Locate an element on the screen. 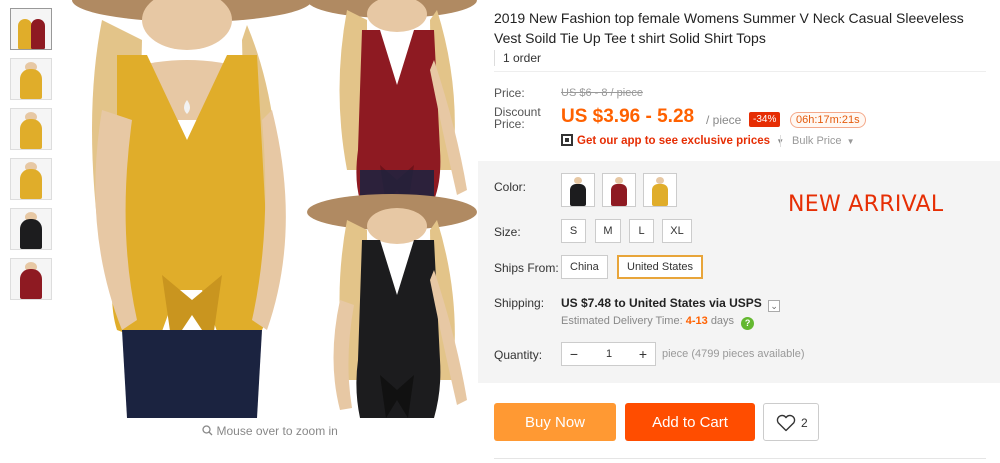 This screenshot has height=463, width=1000. thumbnail-list is located at coordinates (31, 158).